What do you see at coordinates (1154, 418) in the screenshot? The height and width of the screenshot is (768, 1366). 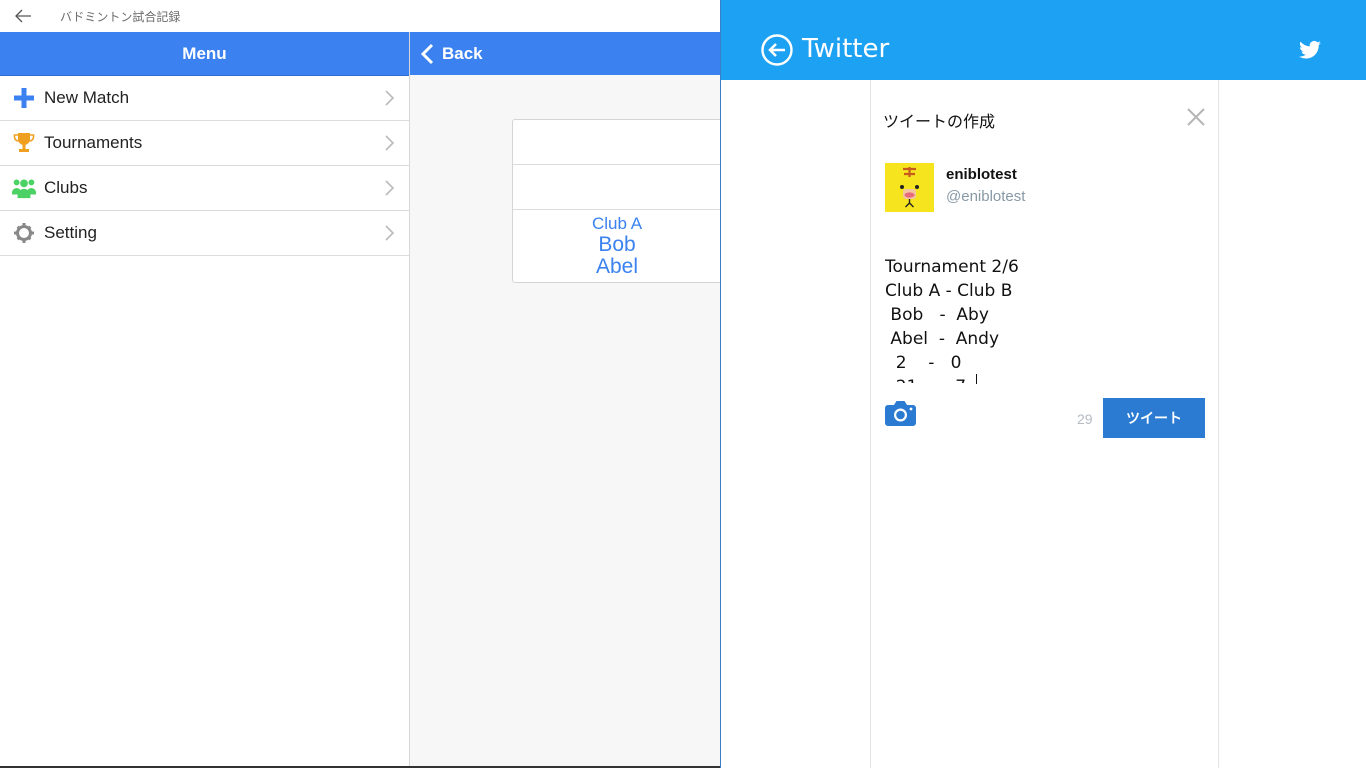 I see `tweet-button: ツイート` at bounding box center [1154, 418].